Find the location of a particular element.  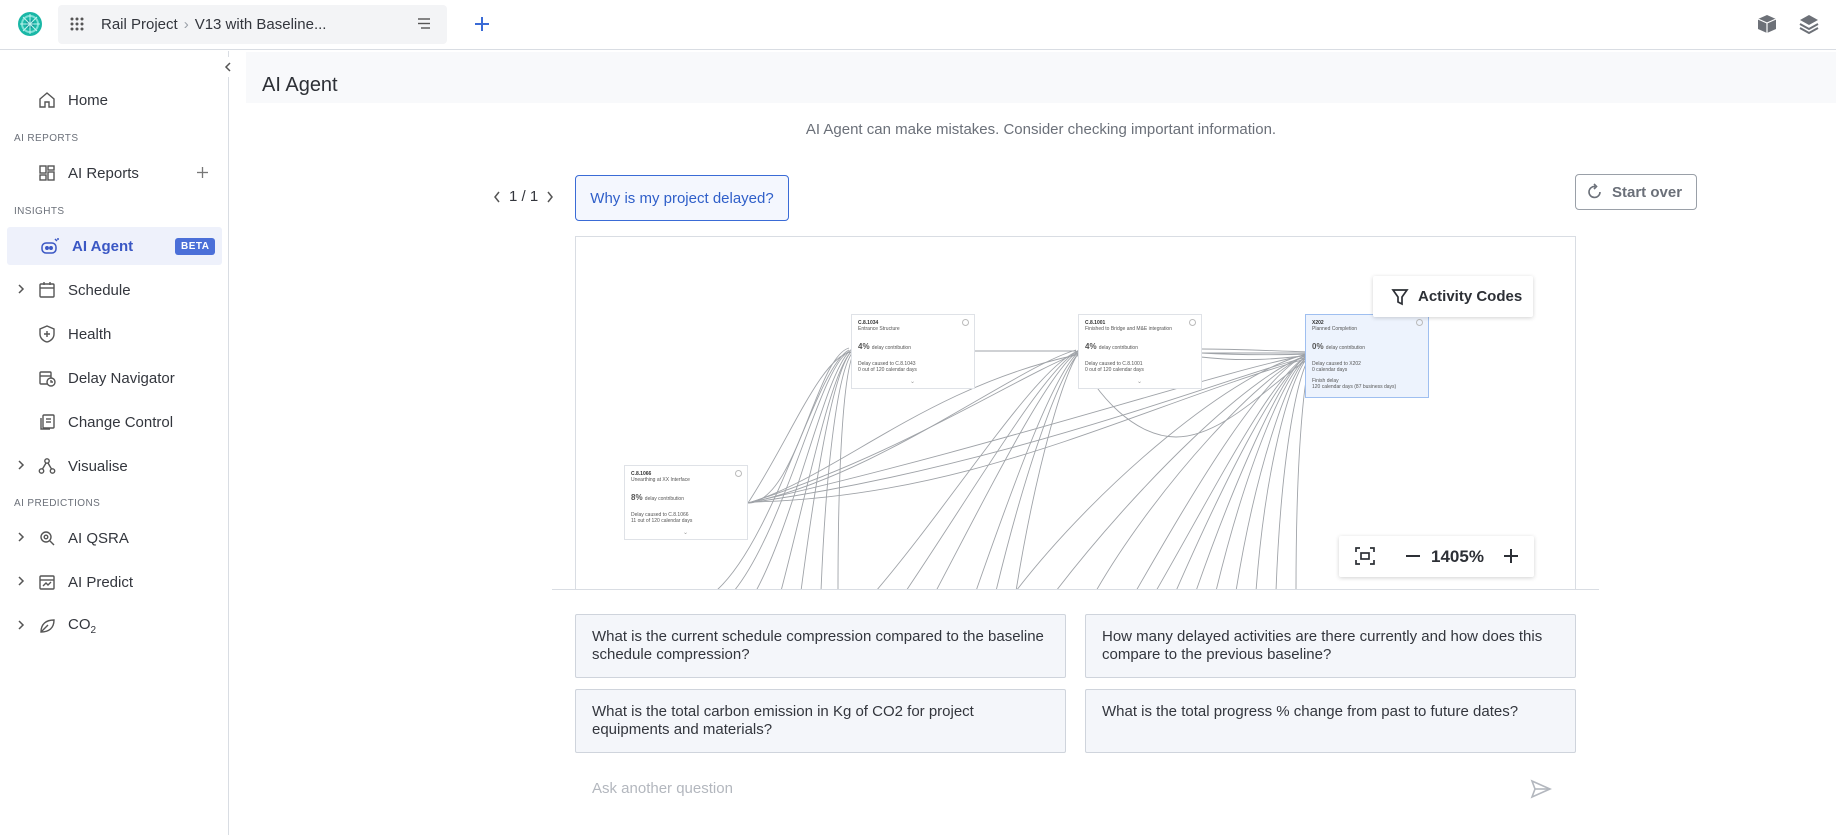

dashboard-icon is located at coordinates (47, 173).